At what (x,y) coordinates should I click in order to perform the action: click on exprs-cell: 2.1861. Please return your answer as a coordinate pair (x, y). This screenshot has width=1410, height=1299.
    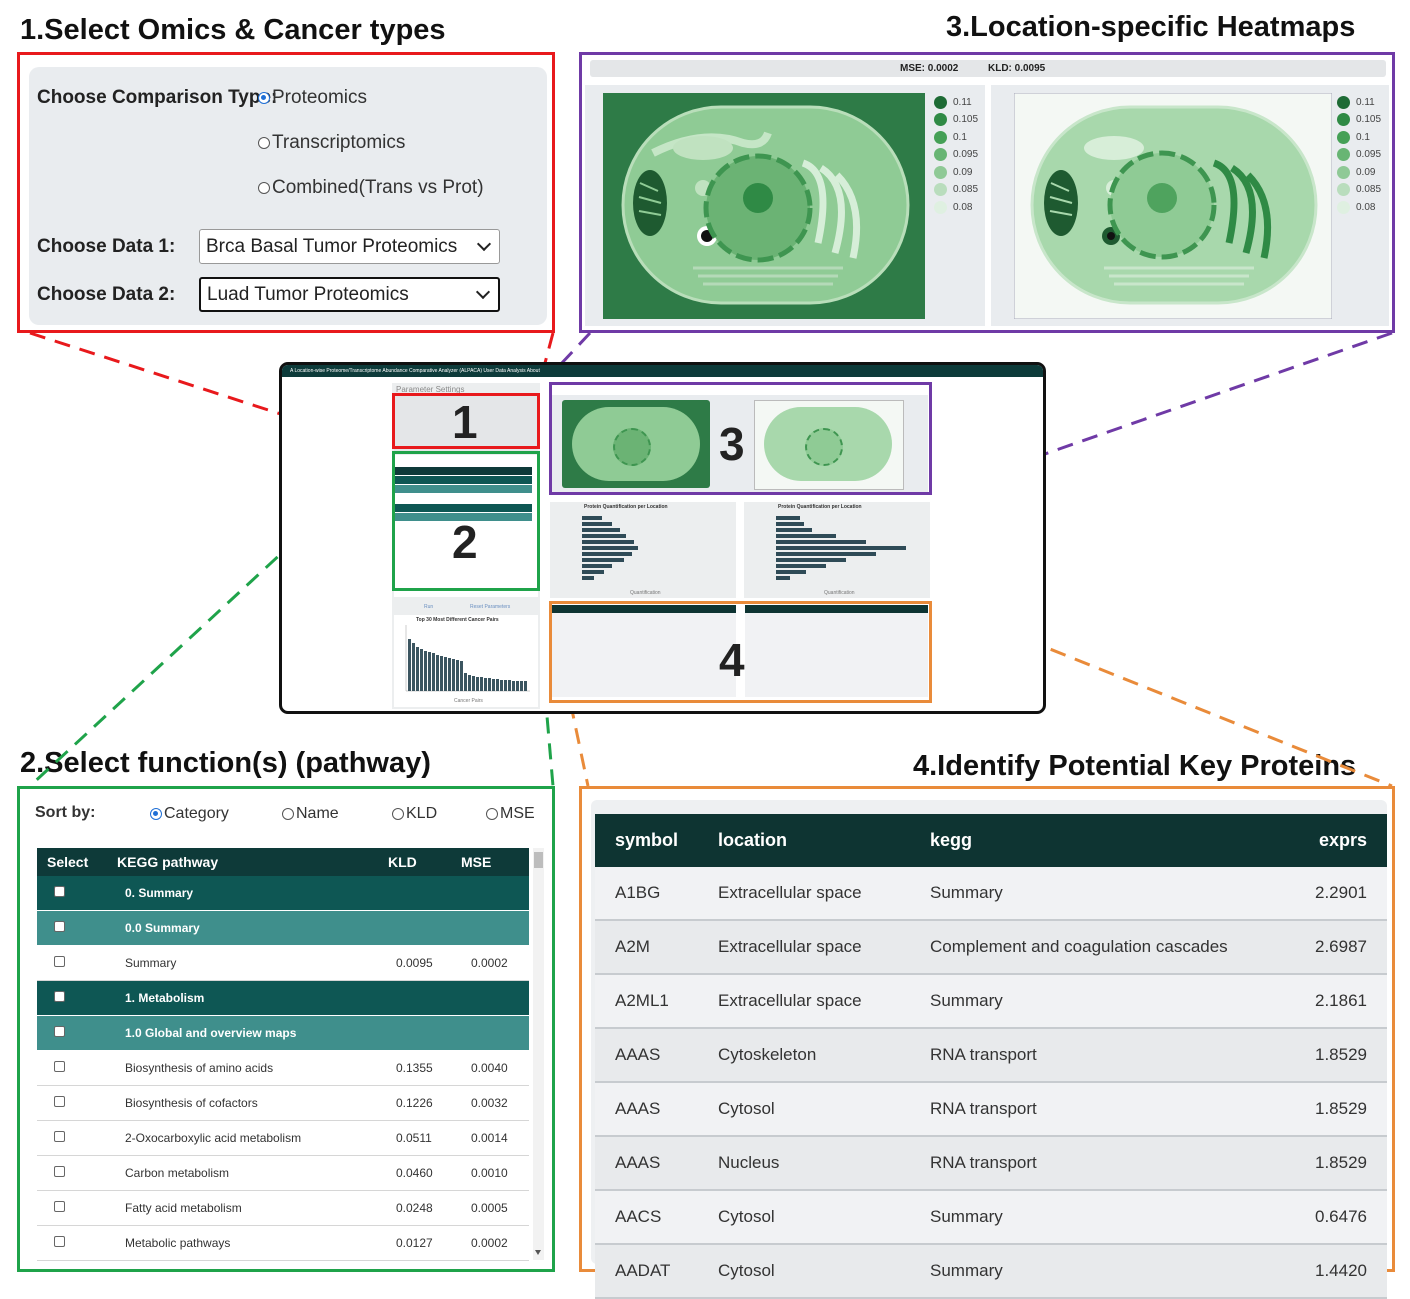
    Looking at the image, I should click on (1318, 1001).